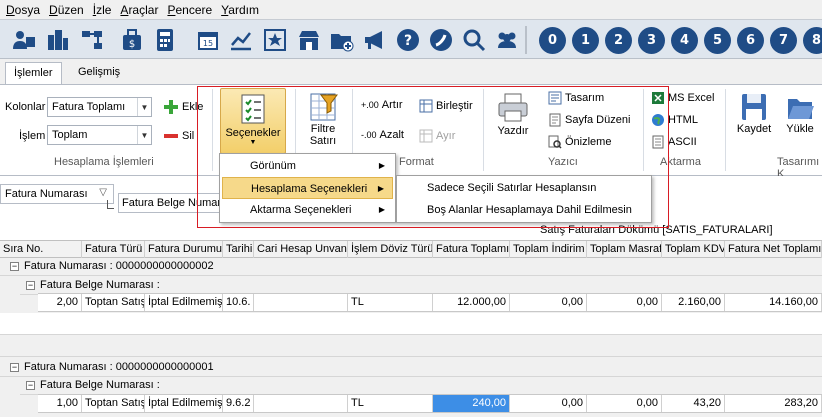 This screenshot has width=822, height=417. Describe the element at coordinates (275, 40) in the screenshot. I see `star-card-icon` at that location.